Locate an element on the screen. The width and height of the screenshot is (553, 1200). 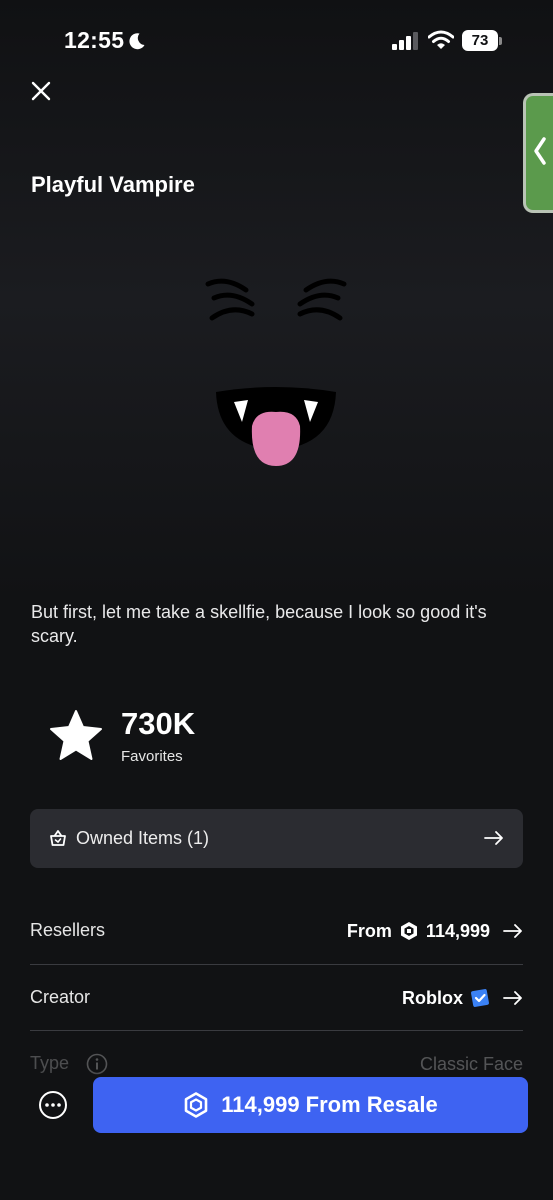
creator-name: Roblox is located at coordinates (432, 997).